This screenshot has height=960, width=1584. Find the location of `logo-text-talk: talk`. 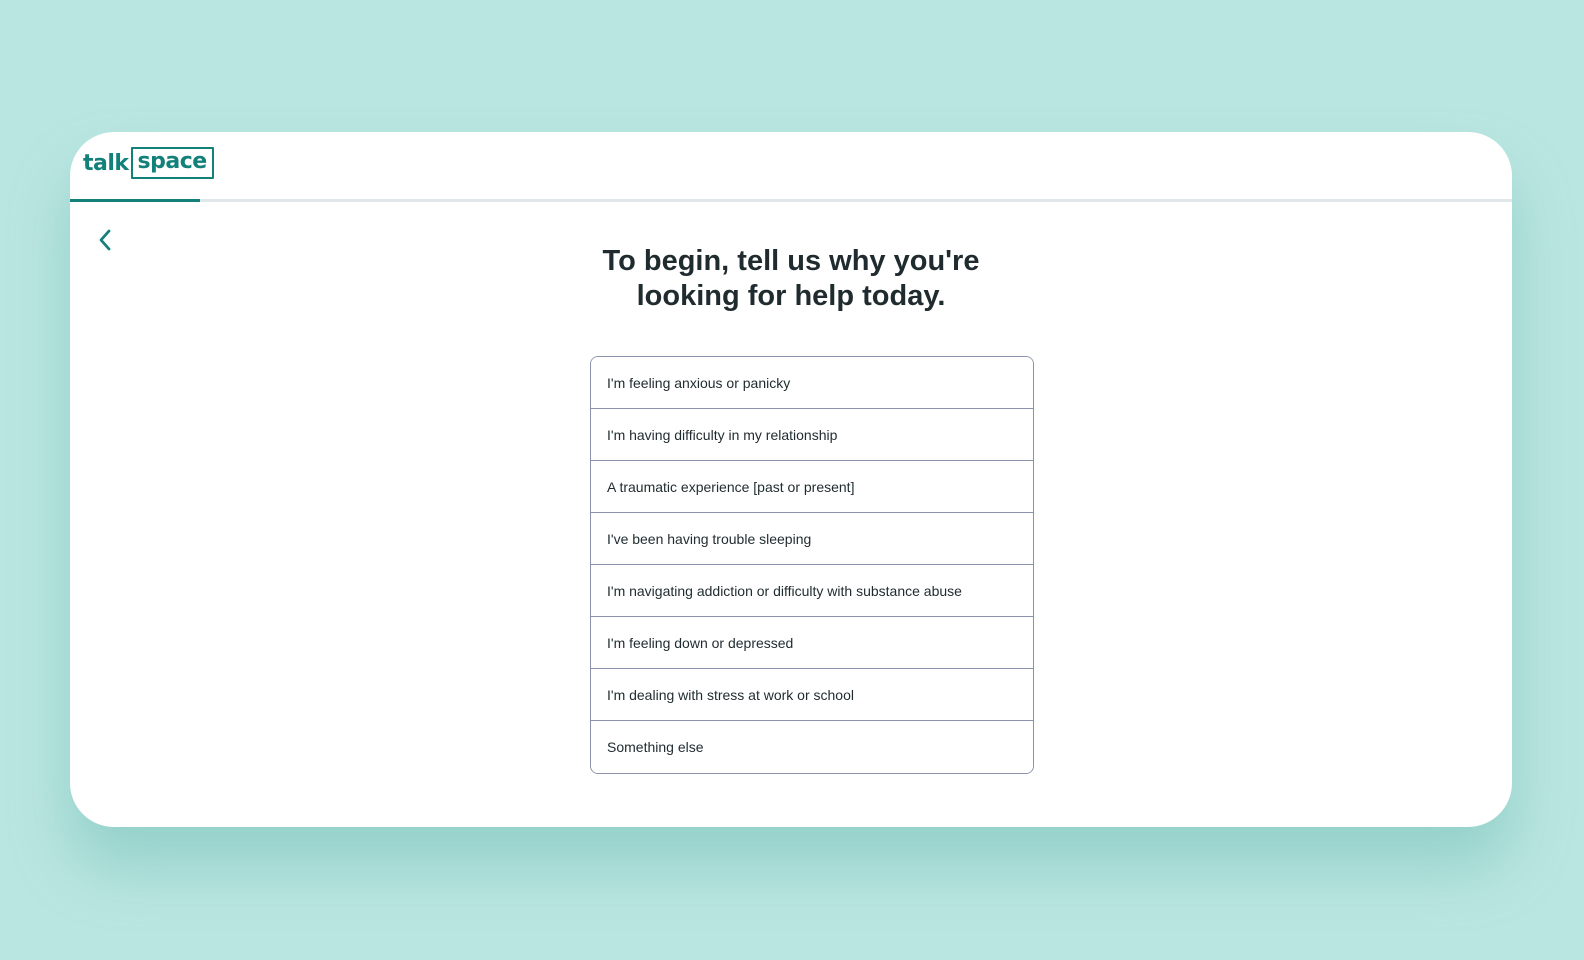

logo-text-talk: talk is located at coordinates (106, 163).